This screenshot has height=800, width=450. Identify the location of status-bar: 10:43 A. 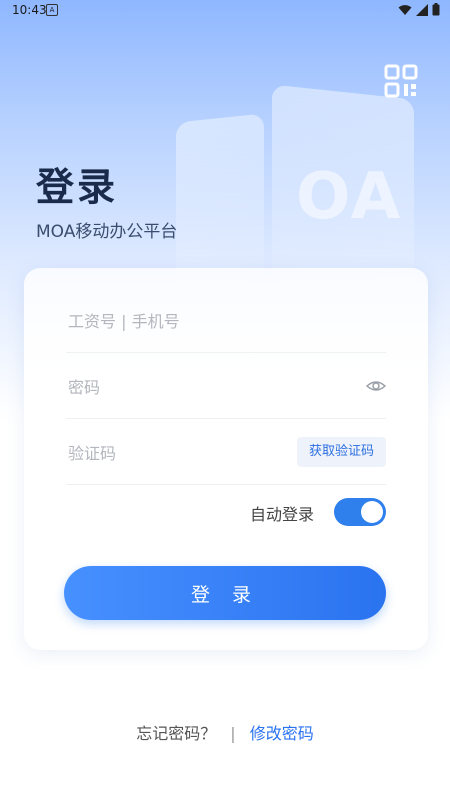
(225, 11).